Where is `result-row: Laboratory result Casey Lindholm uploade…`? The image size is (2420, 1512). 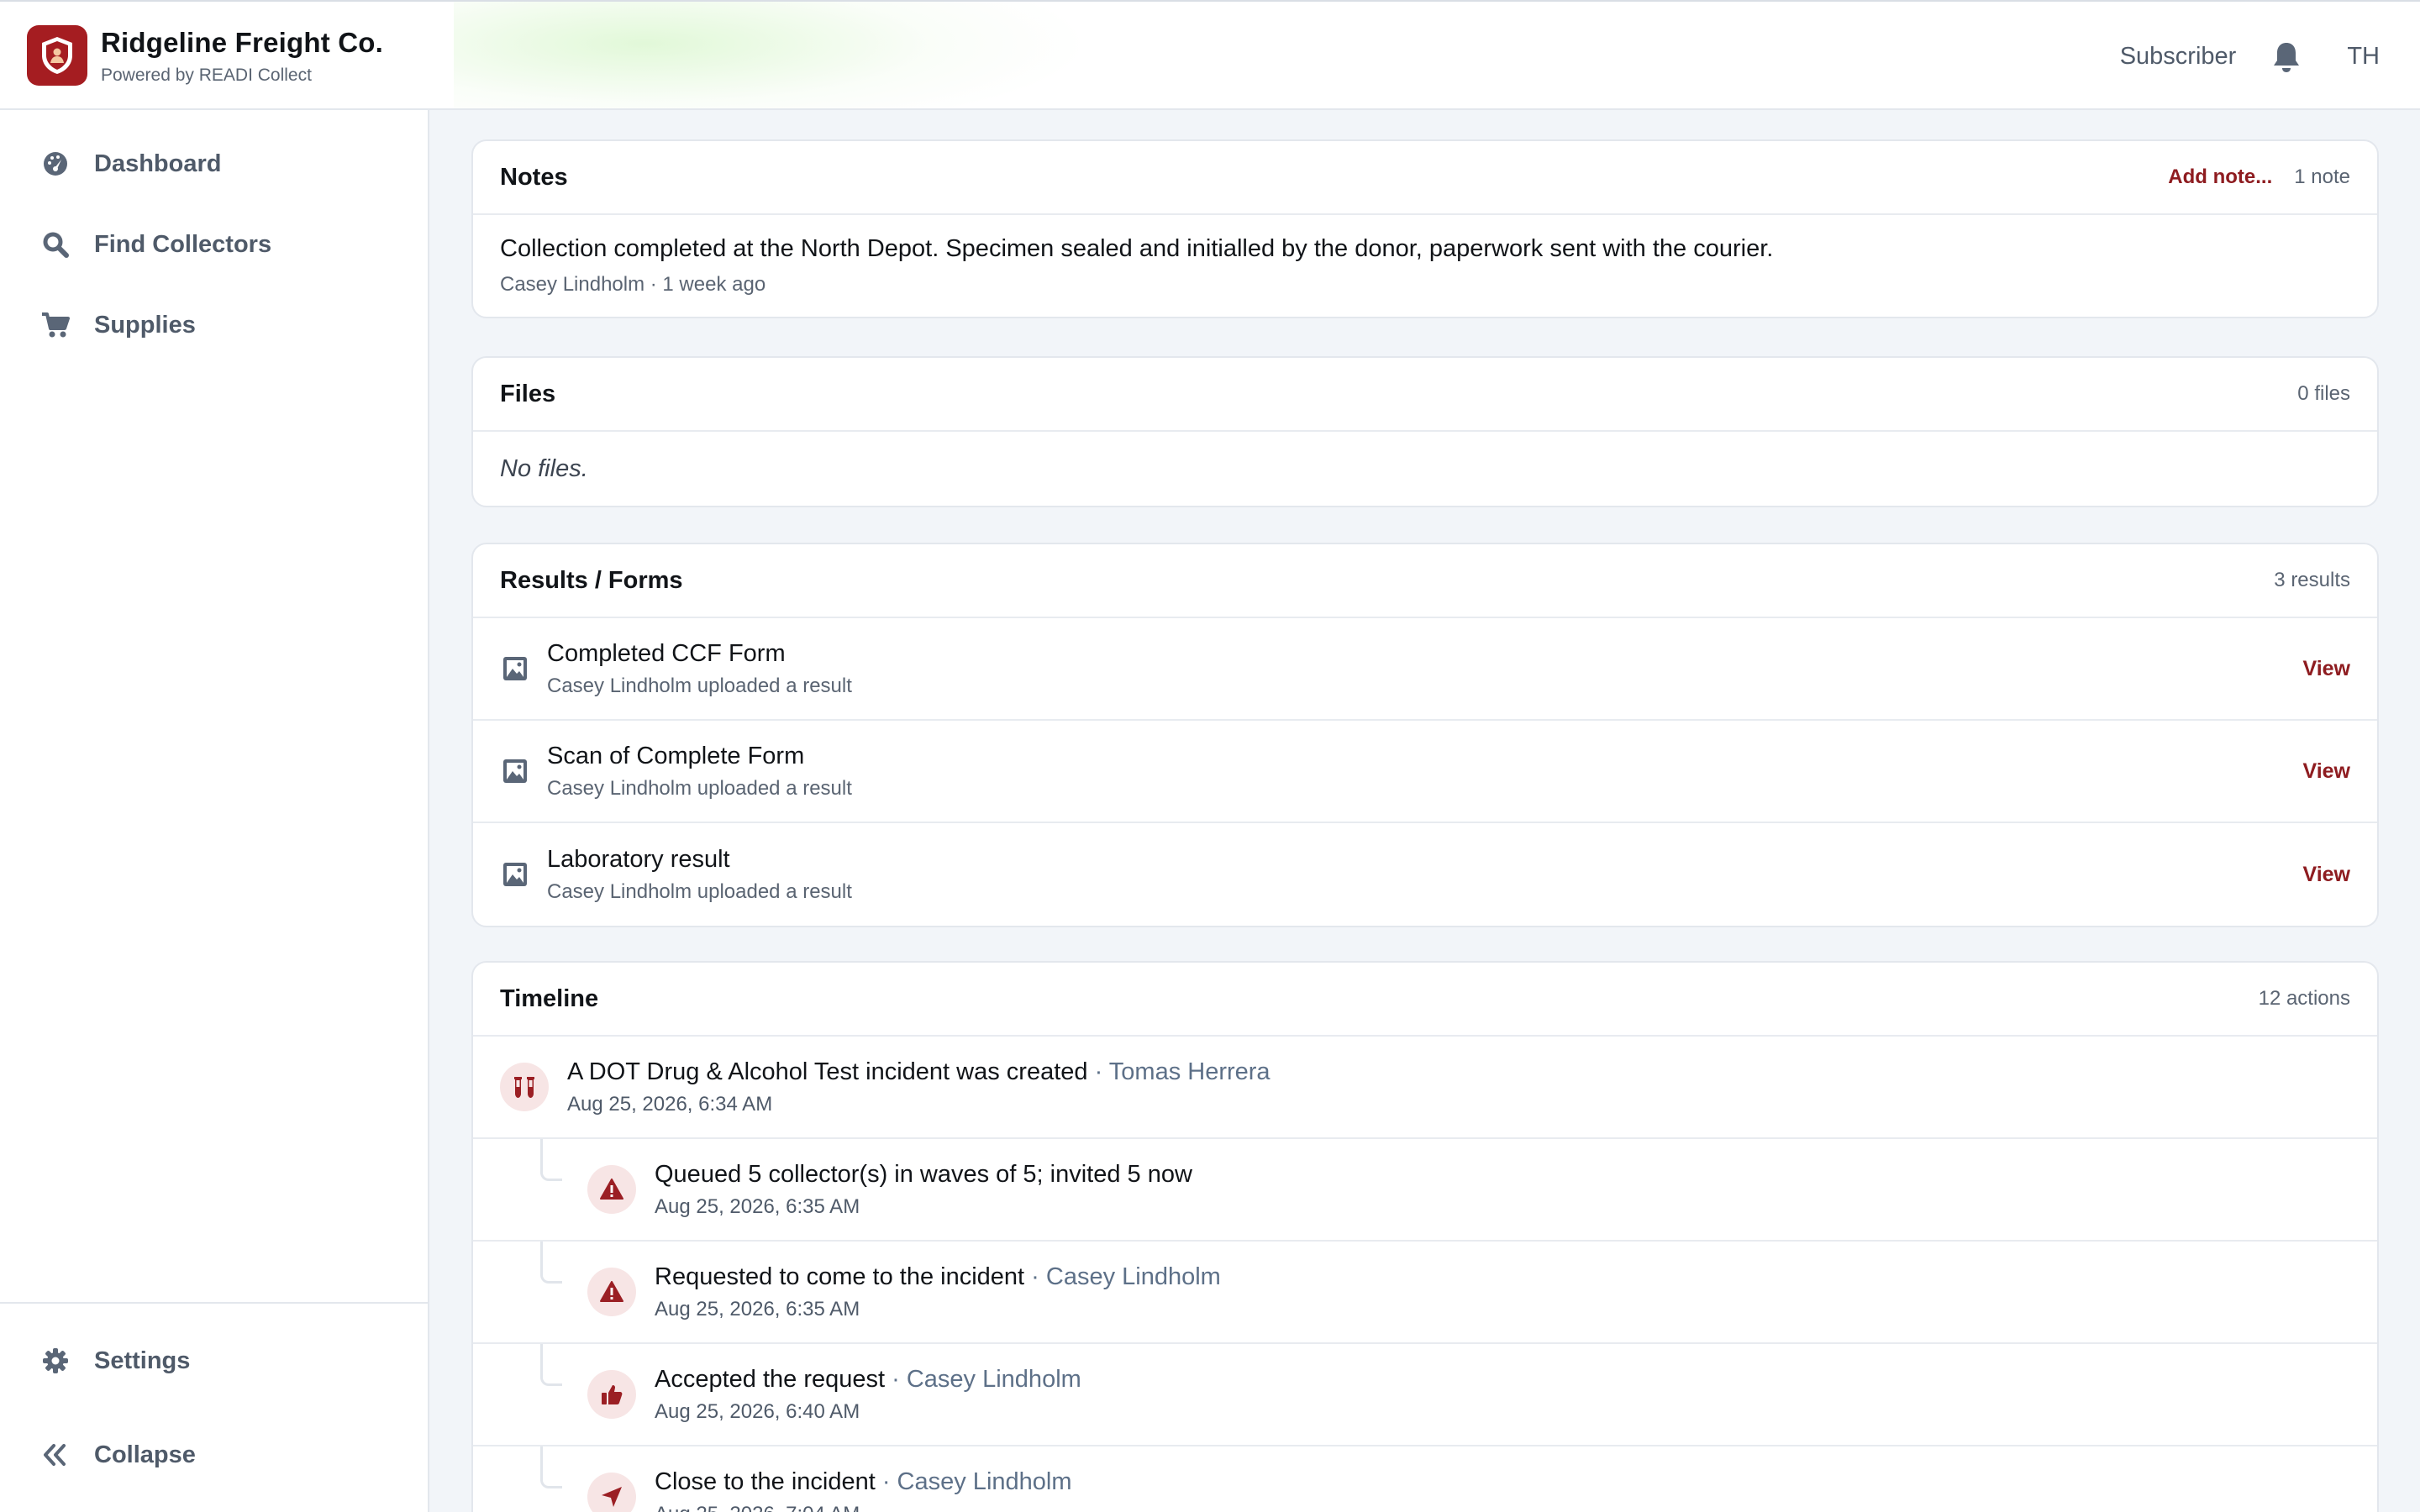 result-row: Laboratory result Casey Lindholm uploade… is located at coordinates (1425, 874).